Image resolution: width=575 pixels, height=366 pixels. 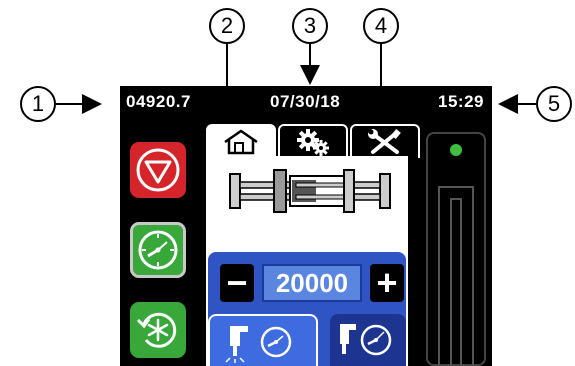 I want to click on mode-timed-button, so click(x=263, y=340).